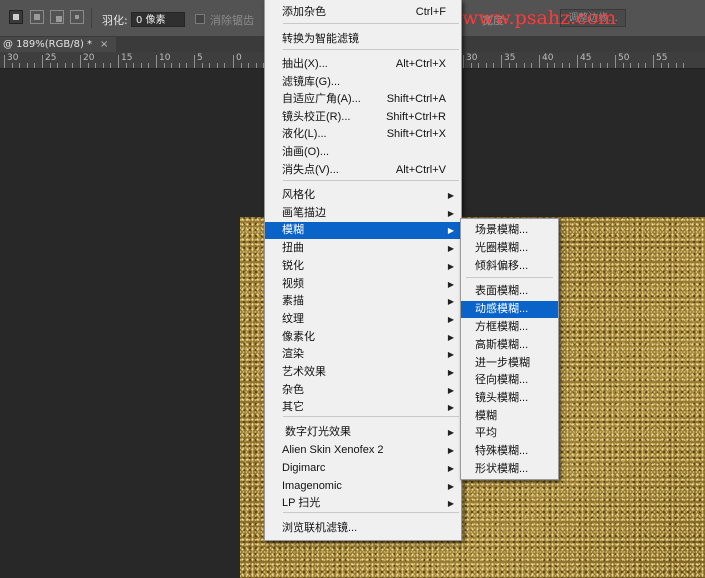 This screenshot has width=705, height=578. Describe the element at coordinates (363, 230) in the screenshot. I see `filter-menu-item: 模糊 ▶` at that location.